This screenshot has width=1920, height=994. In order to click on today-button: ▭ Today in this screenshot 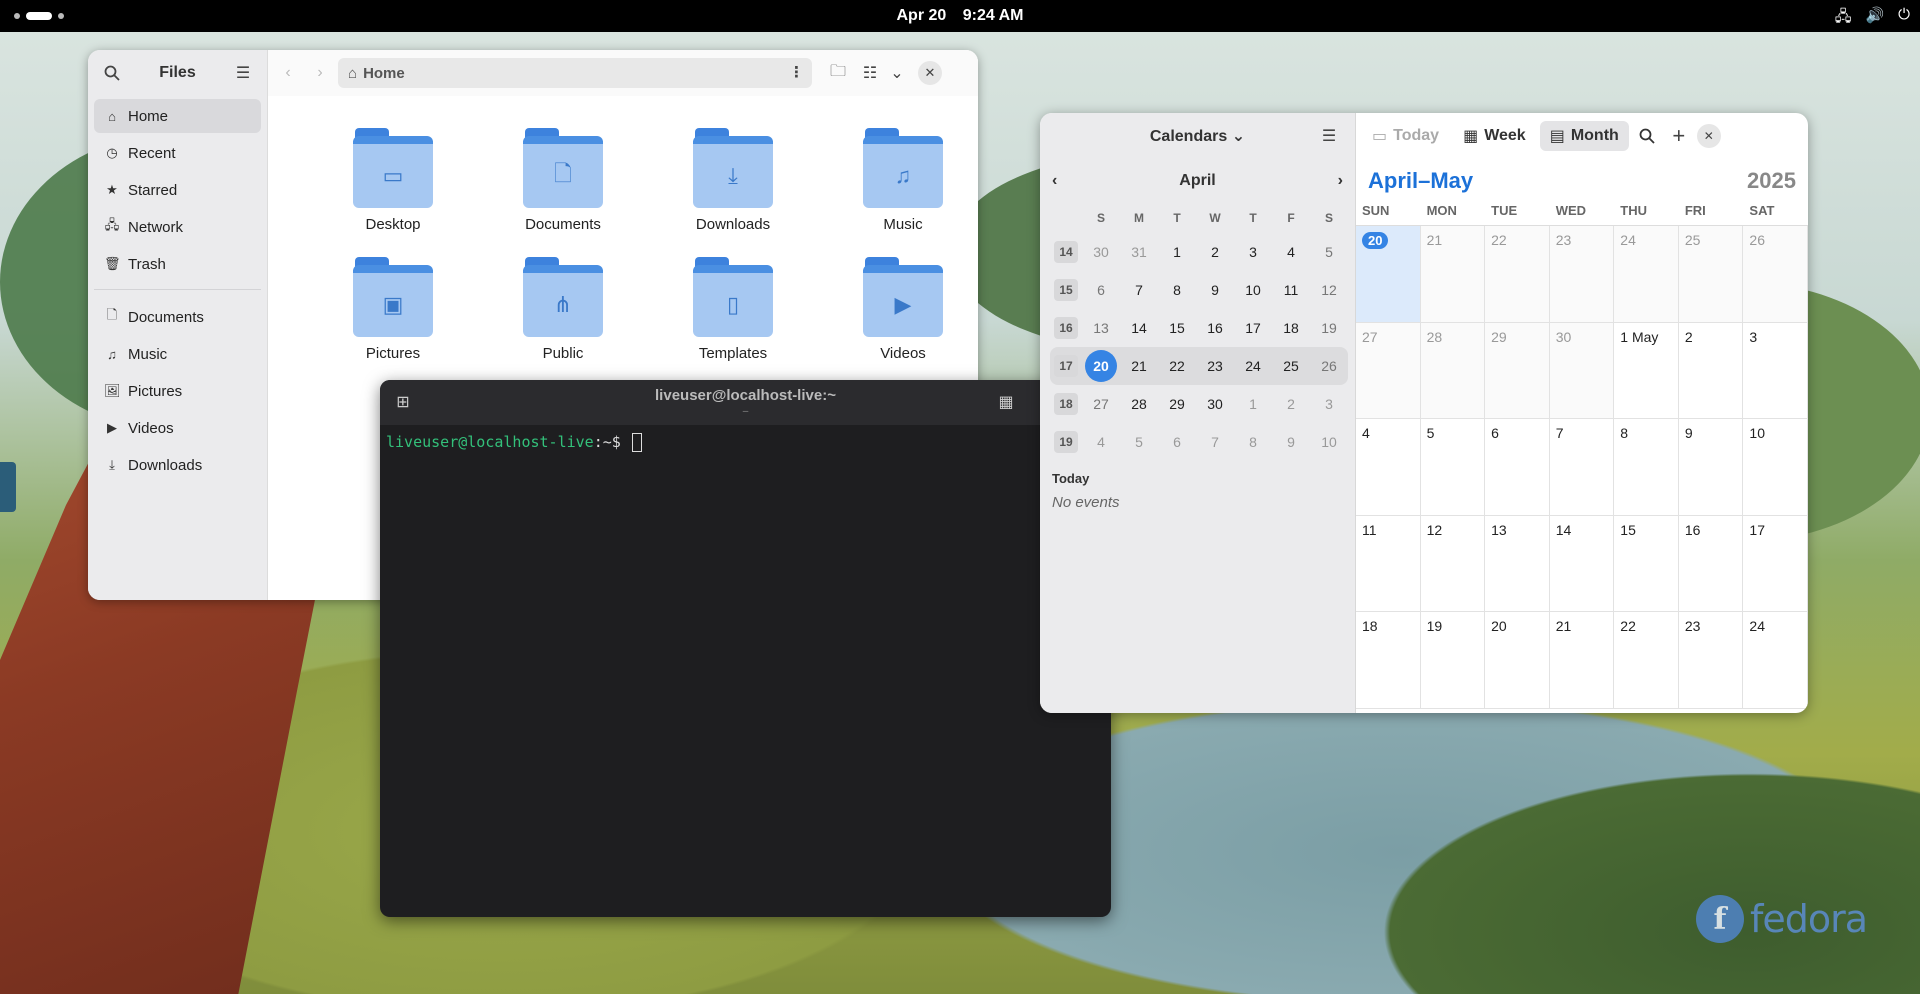, I will do `click(1405, 136)`.